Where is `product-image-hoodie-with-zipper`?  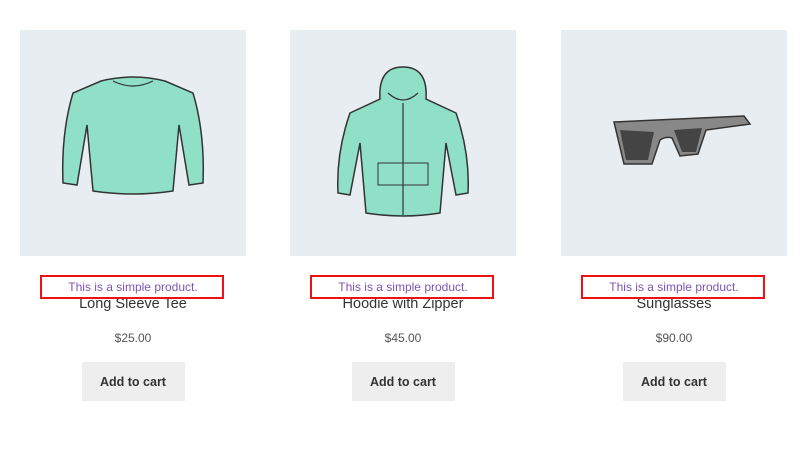 product-image-hoodie-with-zipper is located at coordinates (403, 143).